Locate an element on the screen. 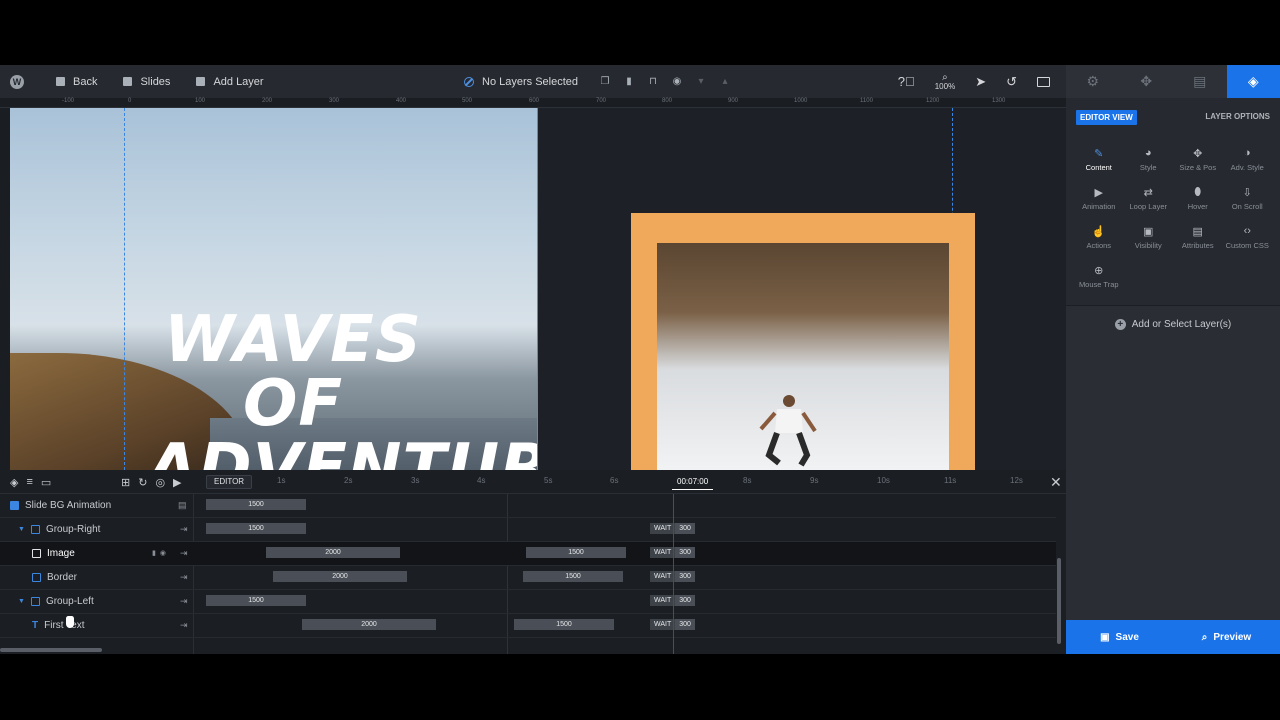  timeline-row: Border ⇥ 2000 1500 WAIT 300 is located at coordinates (528, 578).